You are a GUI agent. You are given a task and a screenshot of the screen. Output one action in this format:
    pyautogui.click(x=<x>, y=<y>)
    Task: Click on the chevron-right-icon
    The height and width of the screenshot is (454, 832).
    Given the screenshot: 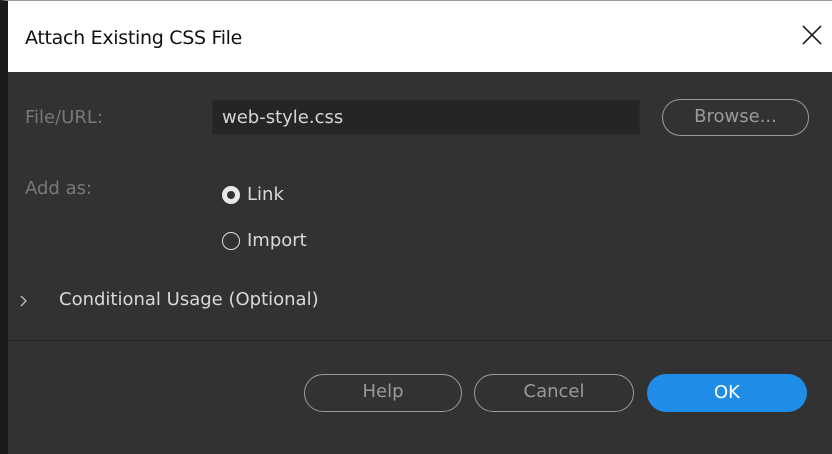 What is the action you would take?
    pyautogui.click(x=23, y=301)
    